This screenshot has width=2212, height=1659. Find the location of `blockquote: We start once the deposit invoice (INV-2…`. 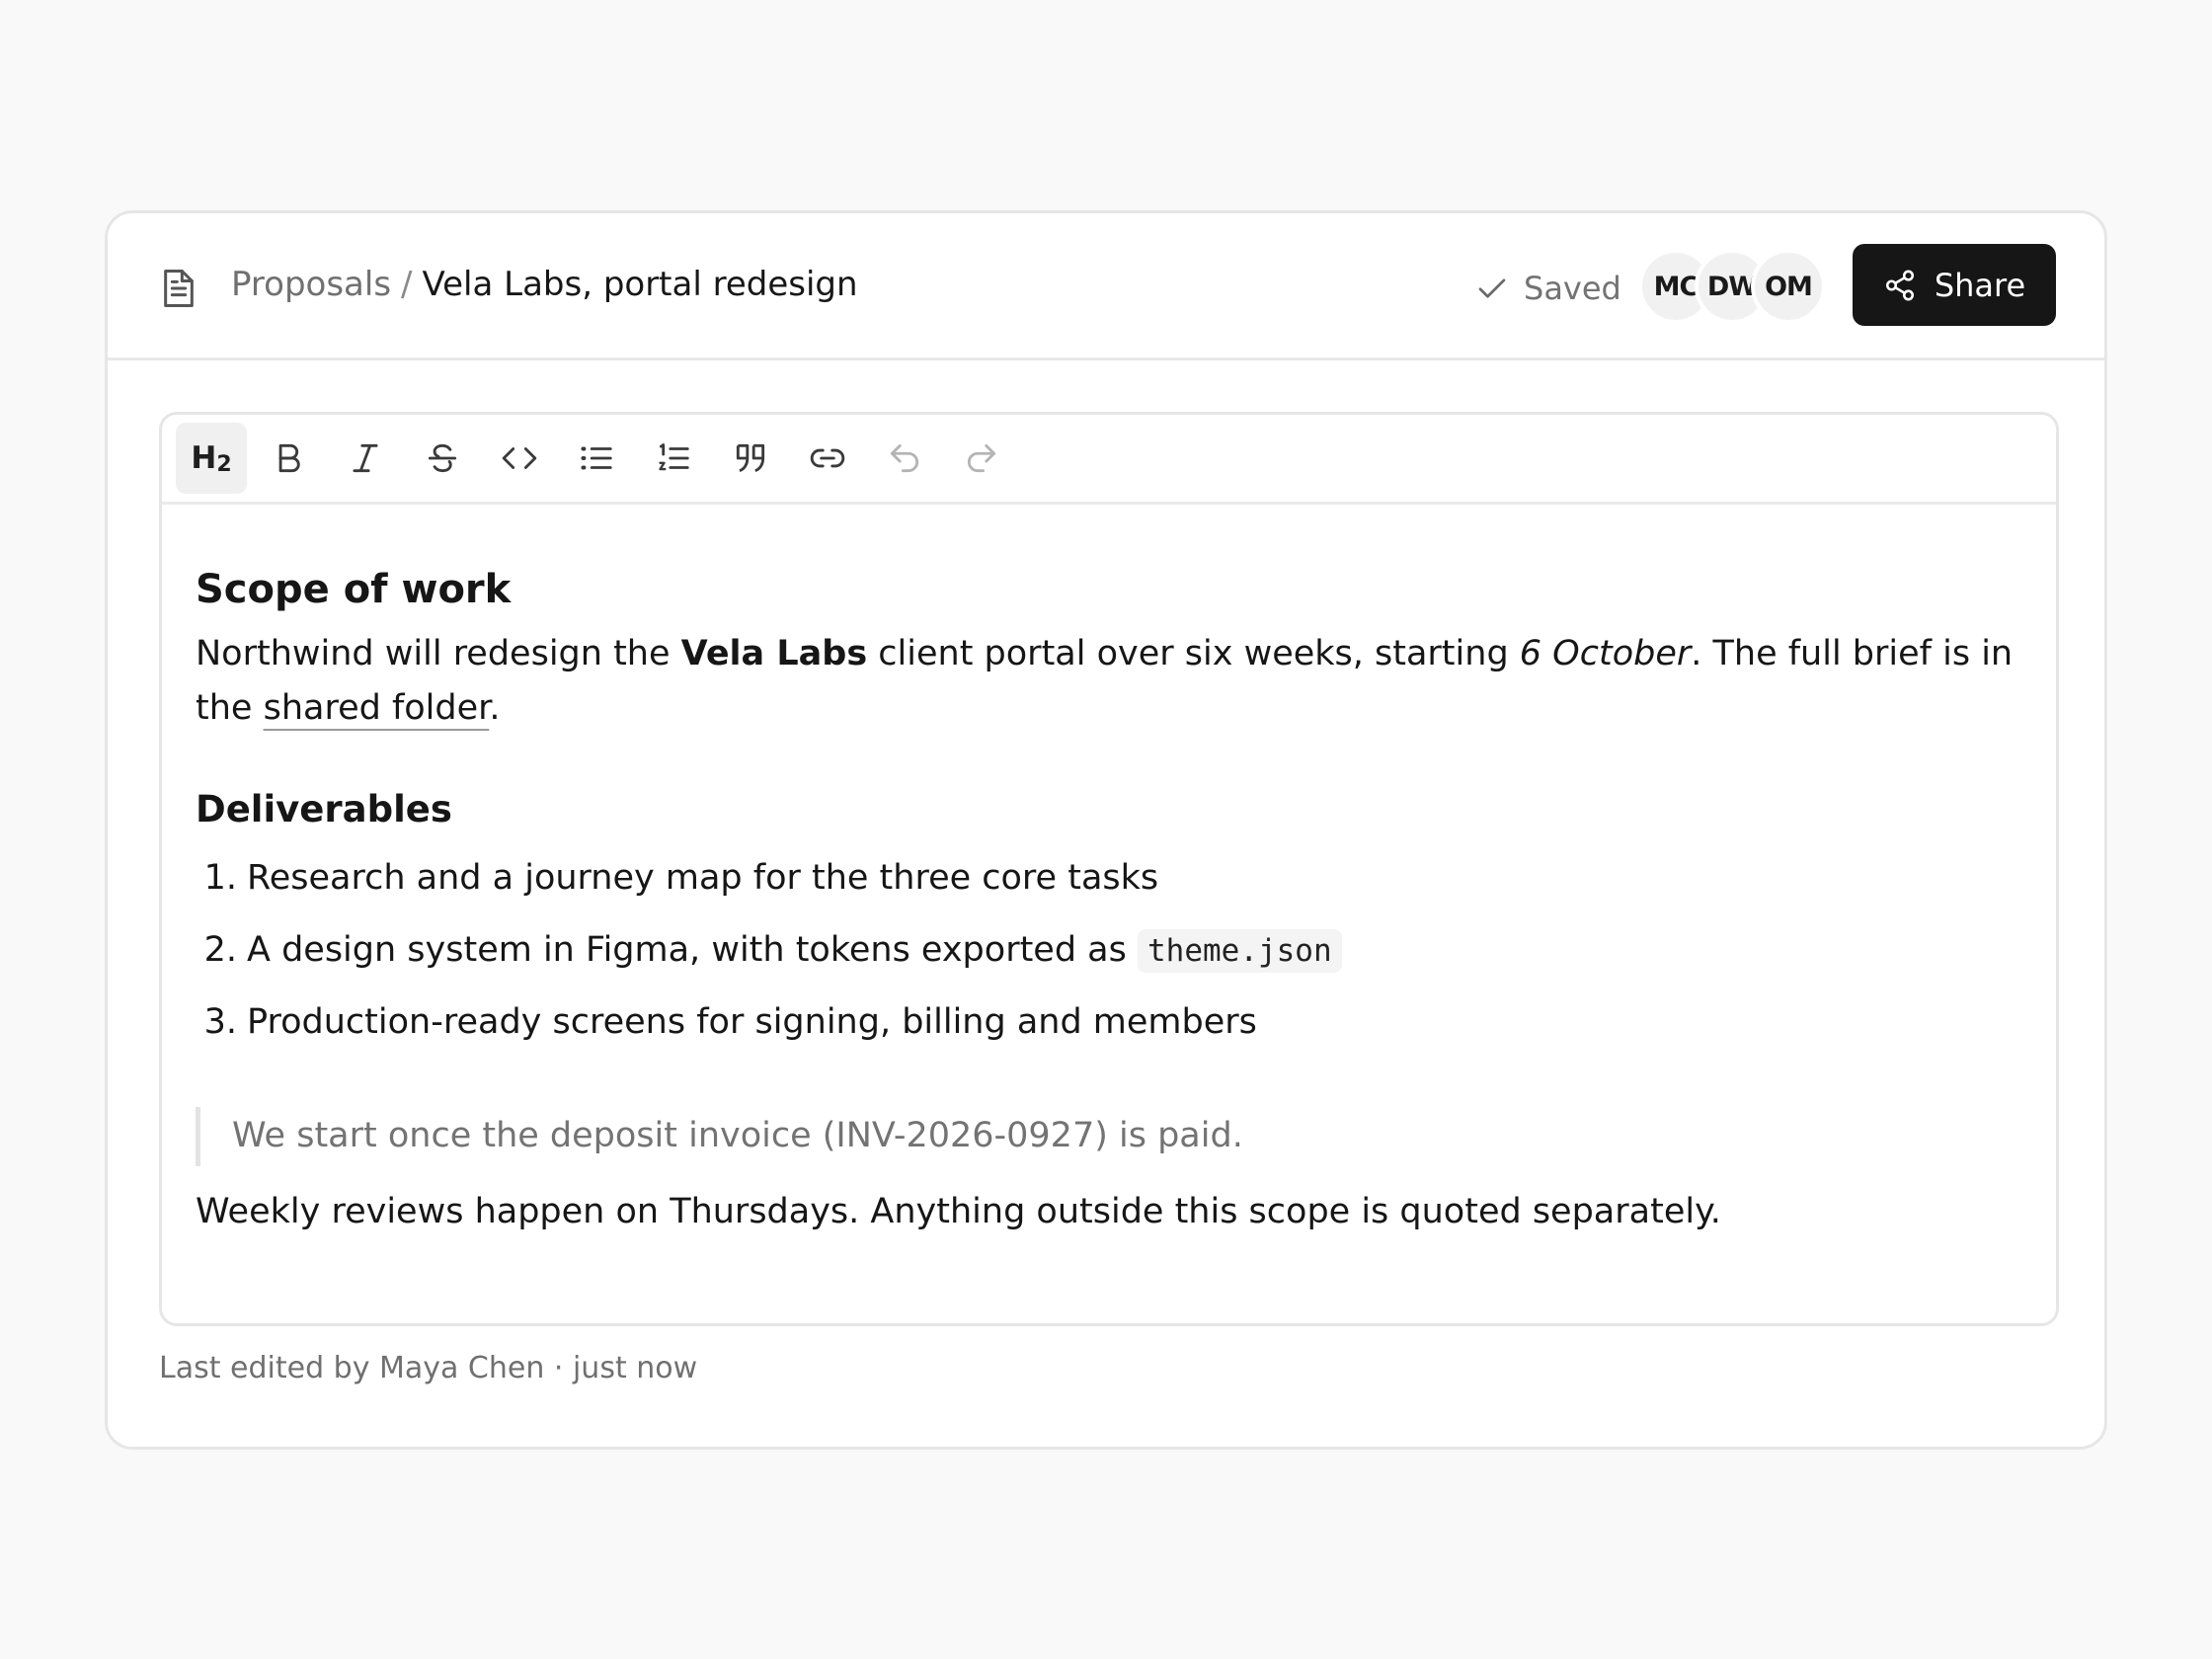

blockquote: We start once the deposit invoice (INV-2… is located at coordinates (720, 1136).